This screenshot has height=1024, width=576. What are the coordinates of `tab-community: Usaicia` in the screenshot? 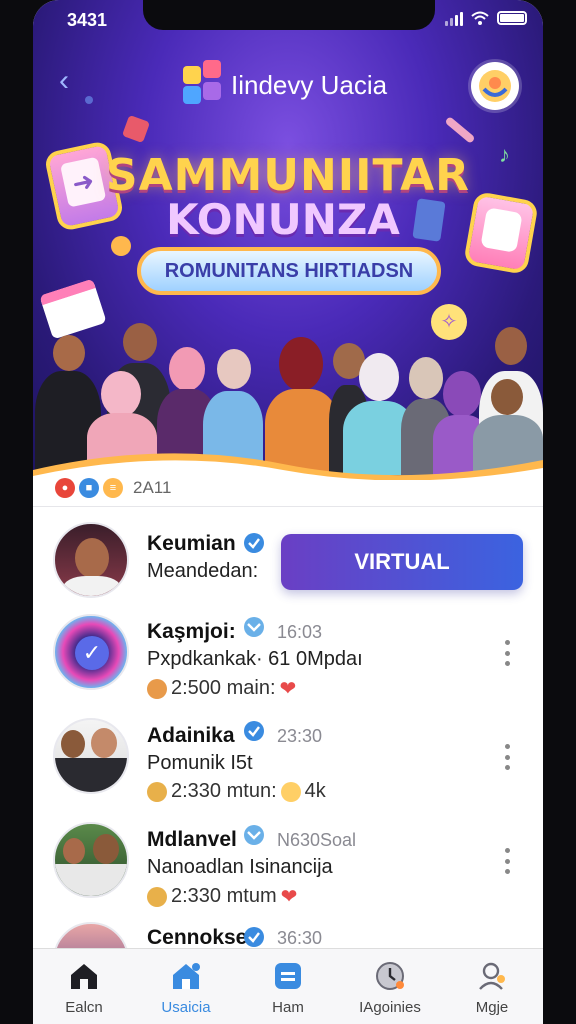 It's located at (186, 986).